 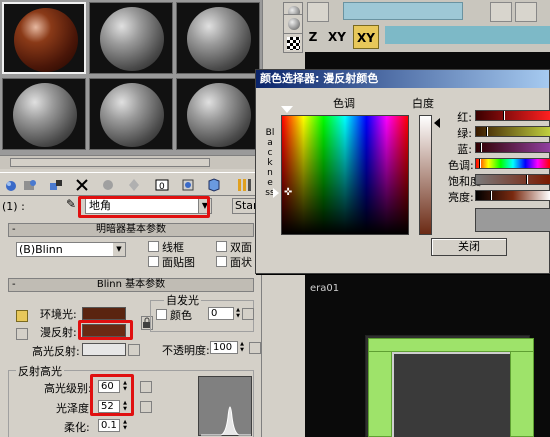 What do you see at coordinates (402, 79) in the screenshot?
I see `dialog-title: 颜色选择器: 漫反射颜色` at bounding box center [402, 79].